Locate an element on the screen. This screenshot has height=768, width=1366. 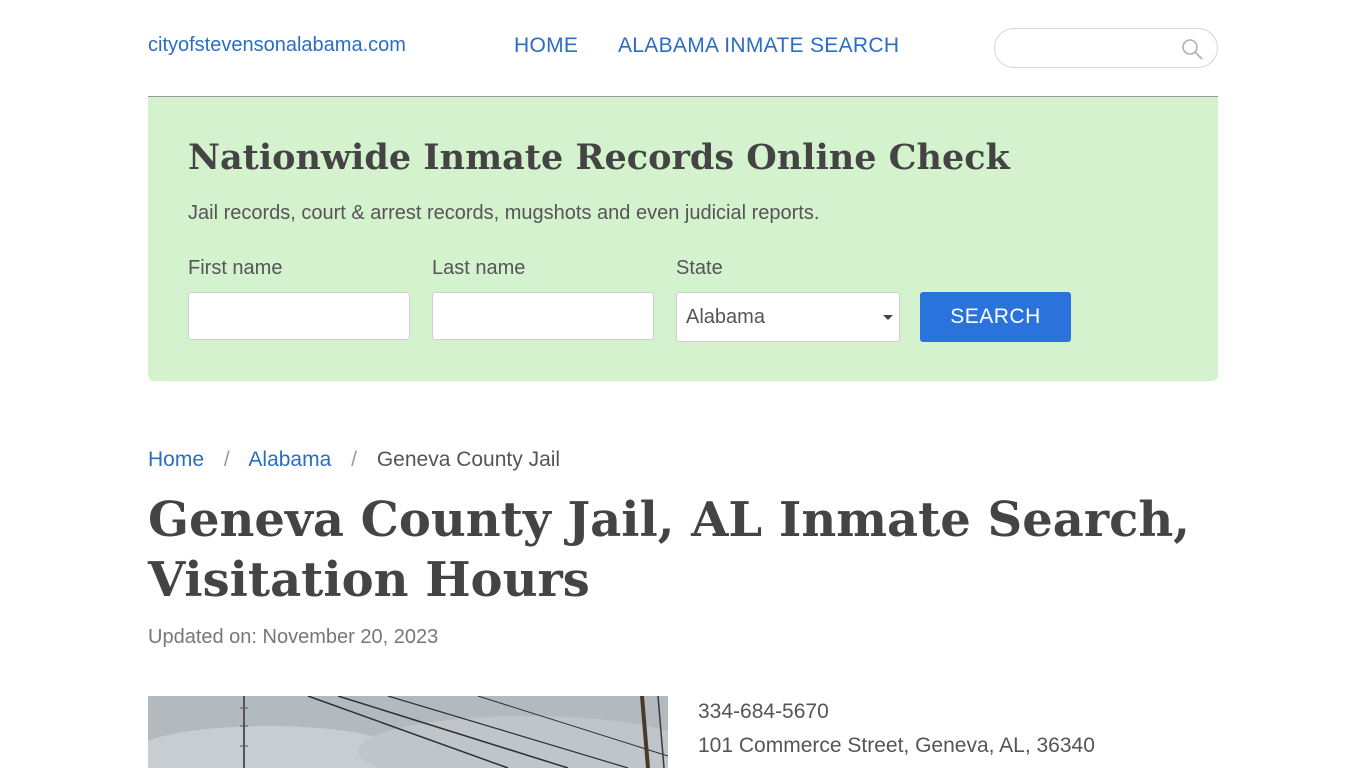
nav-home: HOME is located at coordinates (546, 46).